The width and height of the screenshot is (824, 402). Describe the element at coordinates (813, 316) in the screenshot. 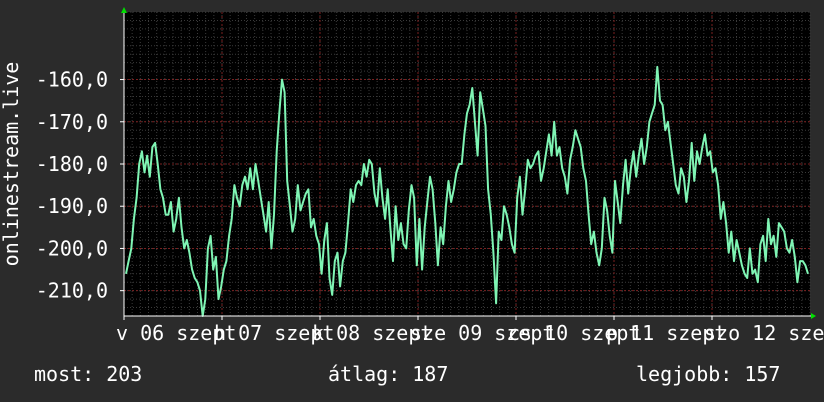

I see `x-axis-arrow-icon` at that location.